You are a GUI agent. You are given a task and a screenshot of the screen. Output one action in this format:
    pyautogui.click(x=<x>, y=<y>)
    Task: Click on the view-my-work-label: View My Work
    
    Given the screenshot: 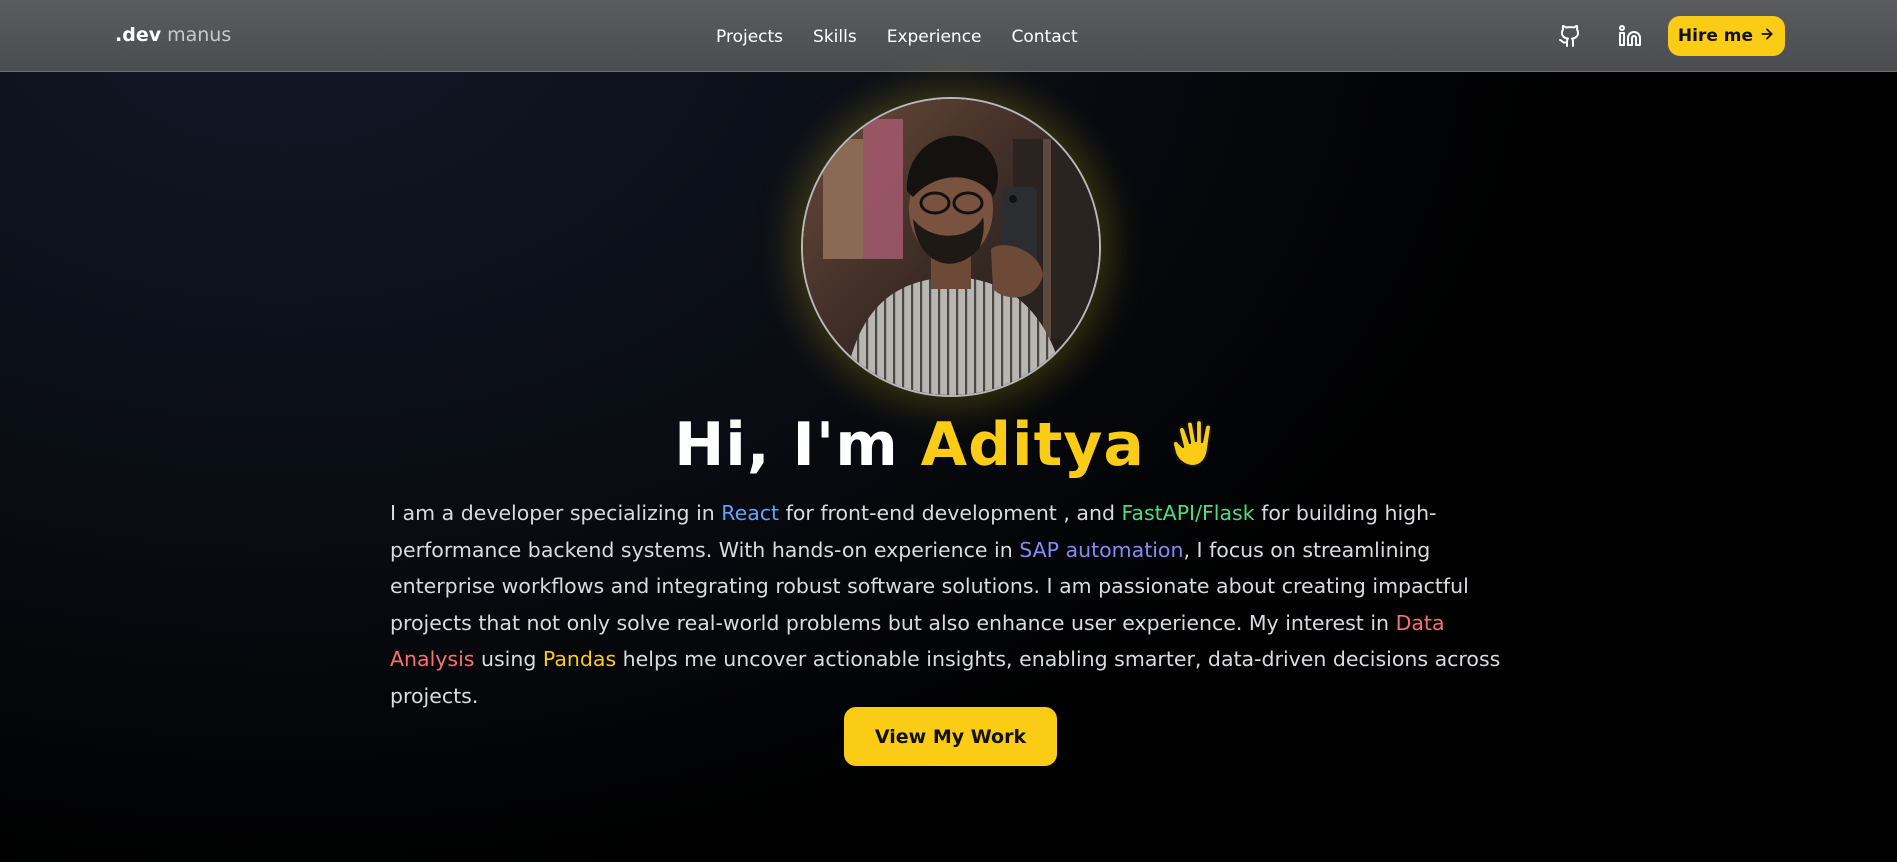 What is the action you would take?
    pyautogui.click(x=950, y=736)
    